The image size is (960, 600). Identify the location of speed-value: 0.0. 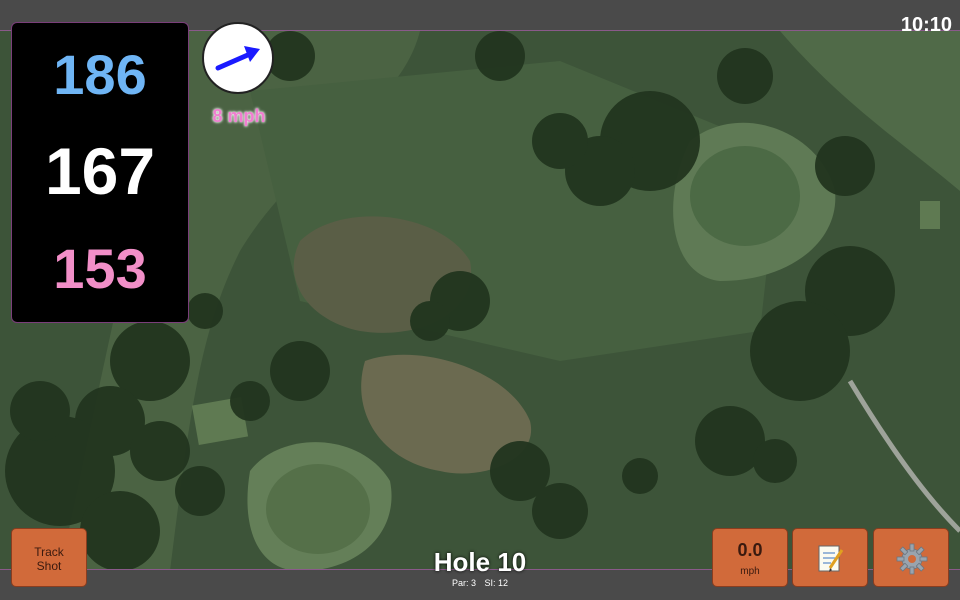
(750, 550).